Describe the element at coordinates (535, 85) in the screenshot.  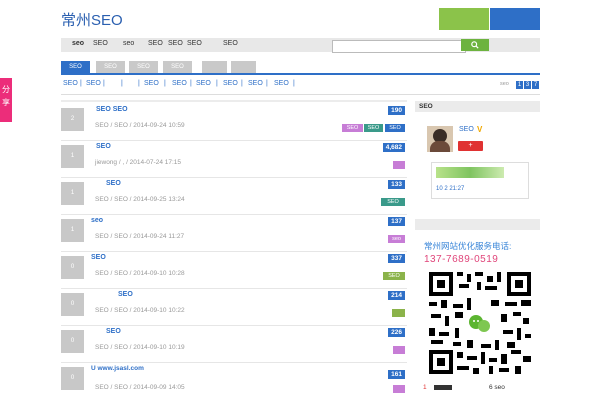
I see `pager-page: 7` at that location.